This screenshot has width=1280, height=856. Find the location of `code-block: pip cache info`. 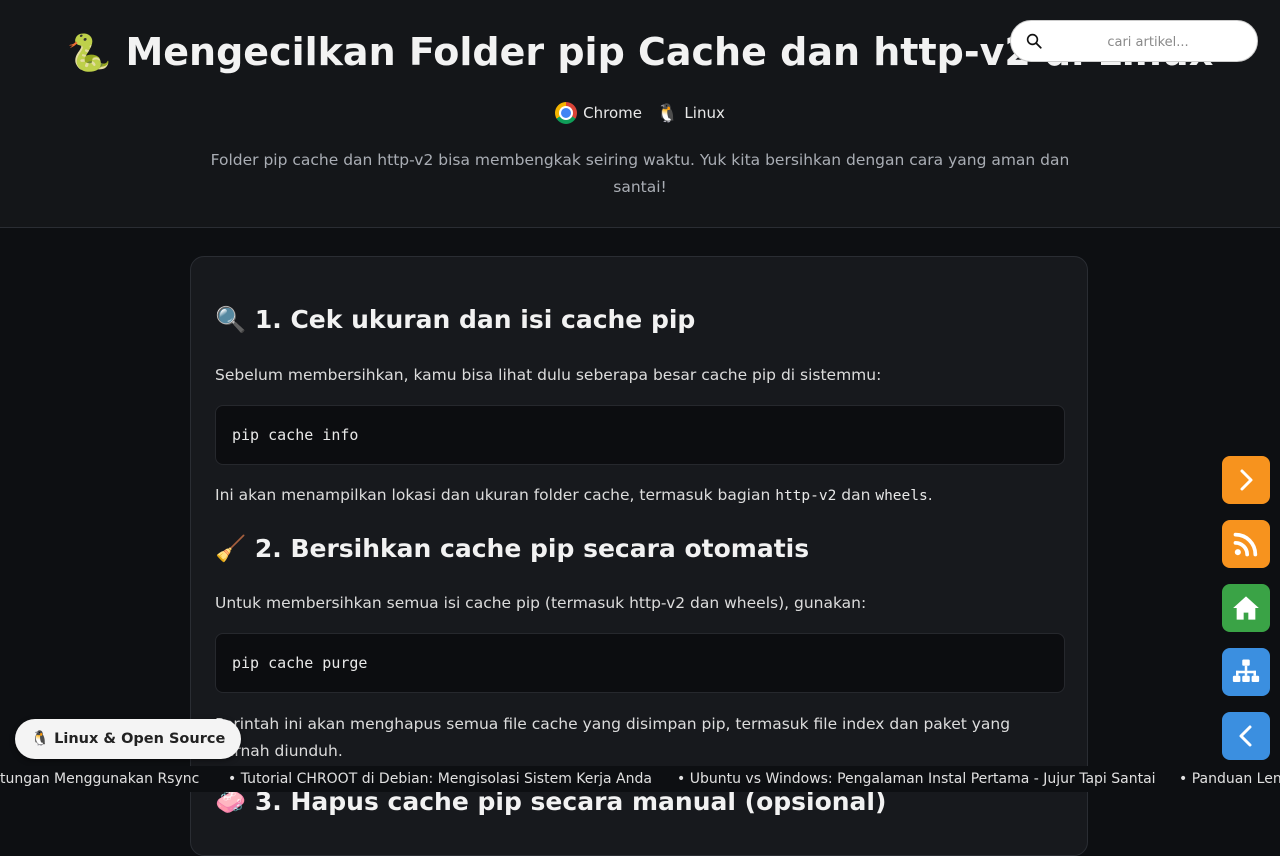

code-block: pip cache info is located at coordinates (640, 435).